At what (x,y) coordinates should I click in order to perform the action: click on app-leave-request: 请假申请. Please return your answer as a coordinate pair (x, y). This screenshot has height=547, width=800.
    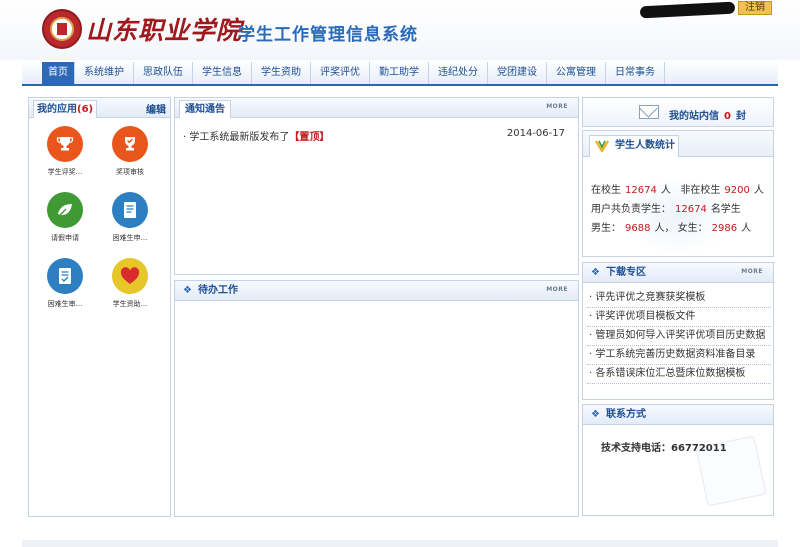
    Looking at the image, I should click on (65, 217).